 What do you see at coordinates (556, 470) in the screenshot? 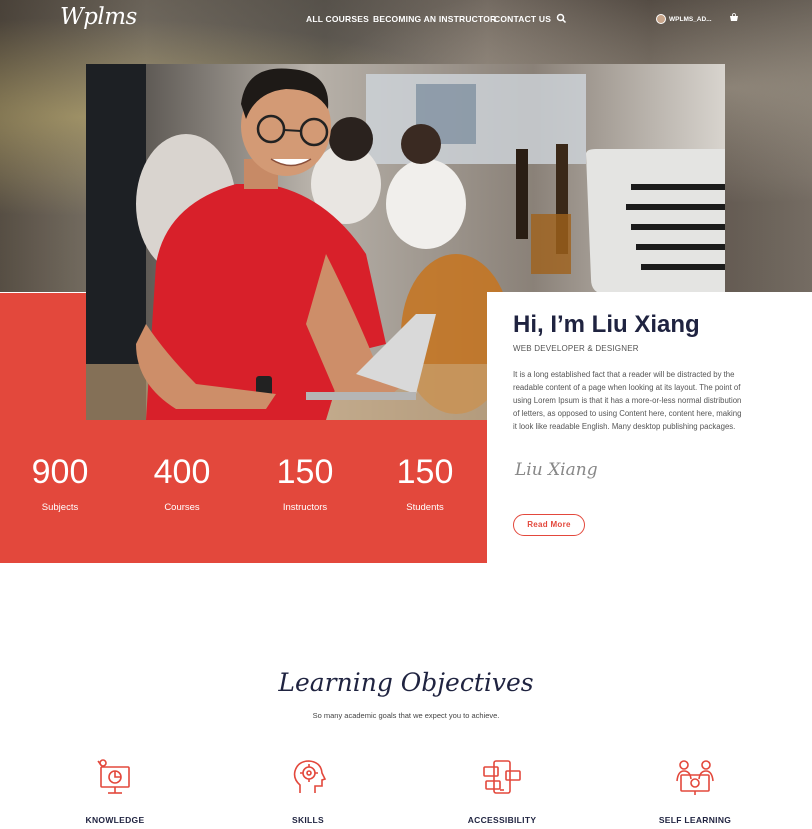
I see `signature: Liu Xiang` at bounding box center [556, 470].